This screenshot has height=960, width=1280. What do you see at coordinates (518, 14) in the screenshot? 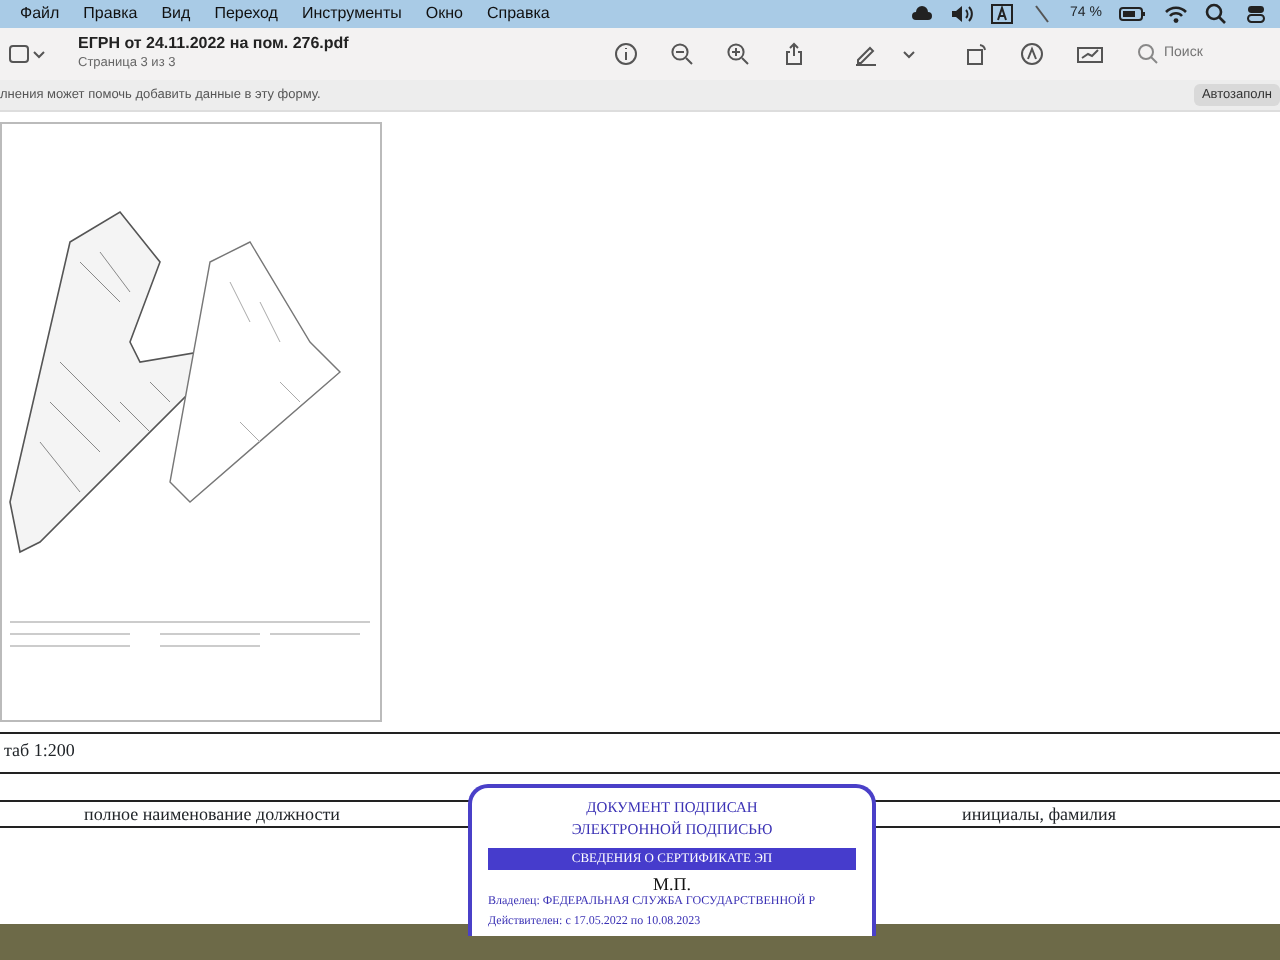
I see `menu-item: Справка` at bounding box center [518, 14].